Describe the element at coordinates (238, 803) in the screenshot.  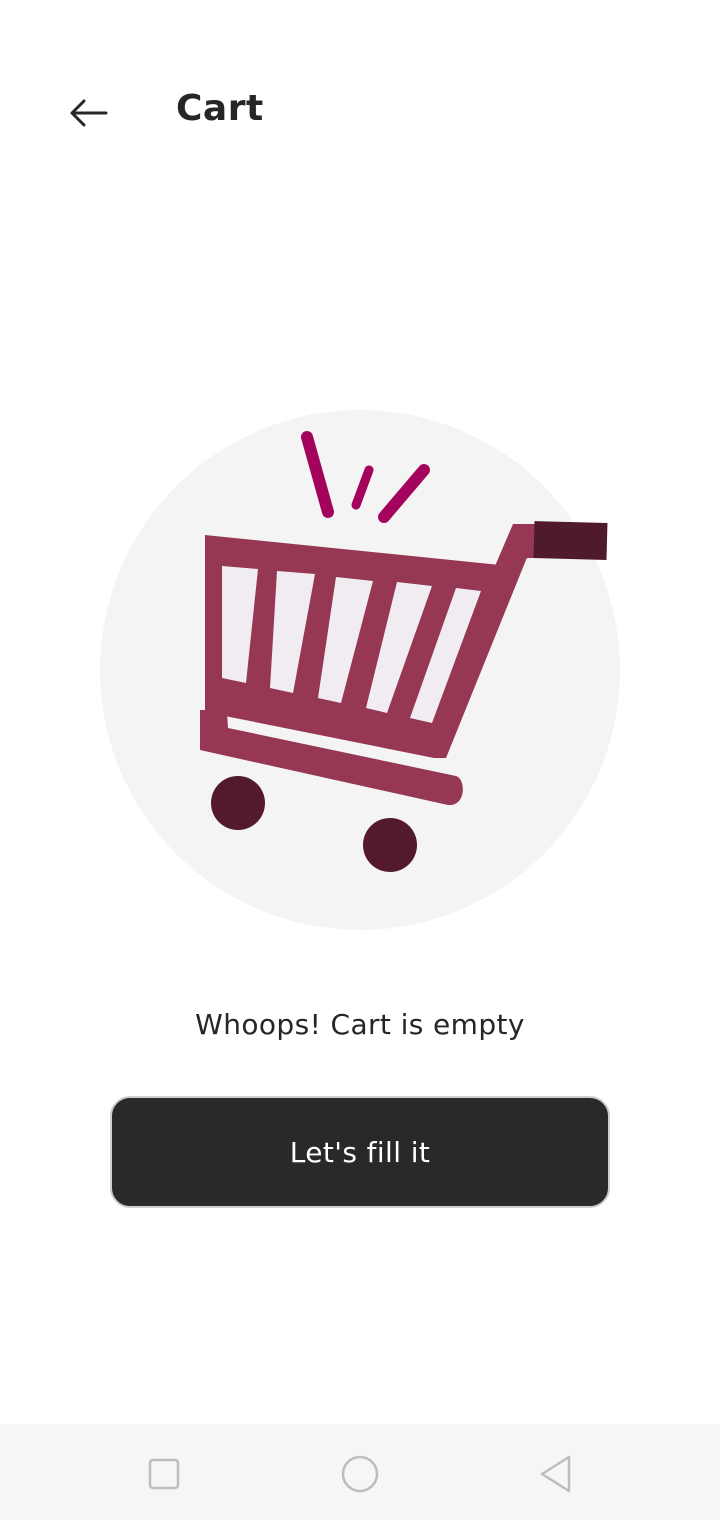
I see `cart-wheel-left` at that location.